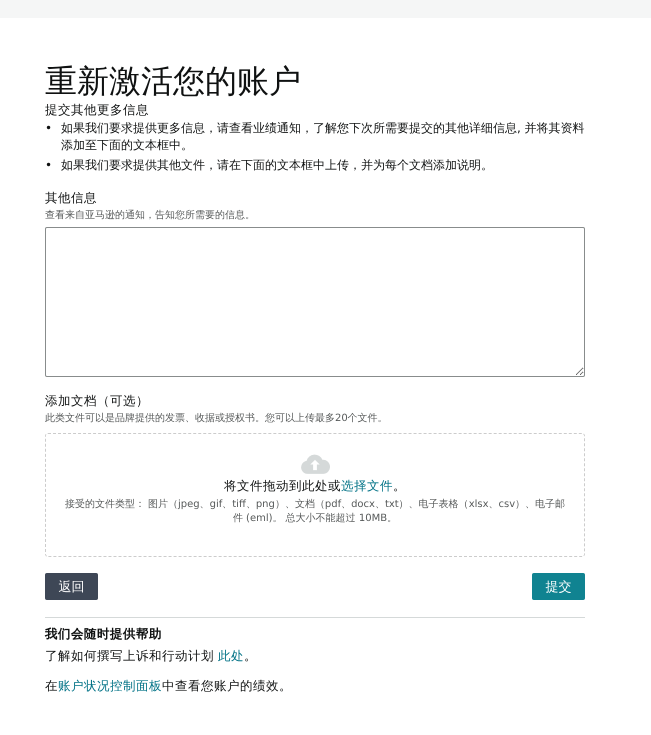 The height and width of the screenshot is (735, 651). Describe the element at coordinates (97, 401) in the screenshot. I see `field-label: 添加文档（可选）` at that location.